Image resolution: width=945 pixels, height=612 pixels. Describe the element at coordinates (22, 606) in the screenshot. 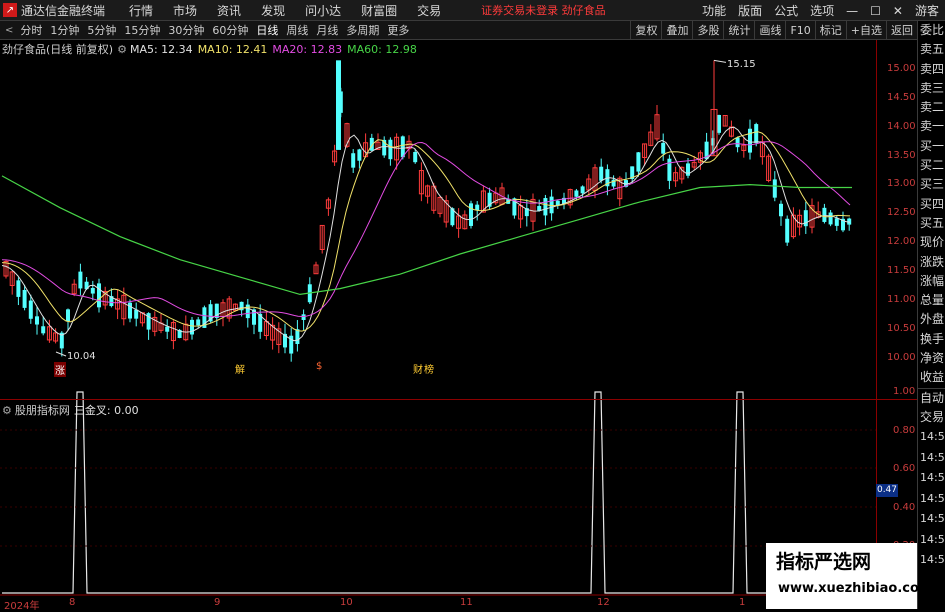

I see `date-tick: 2024年` at that location.